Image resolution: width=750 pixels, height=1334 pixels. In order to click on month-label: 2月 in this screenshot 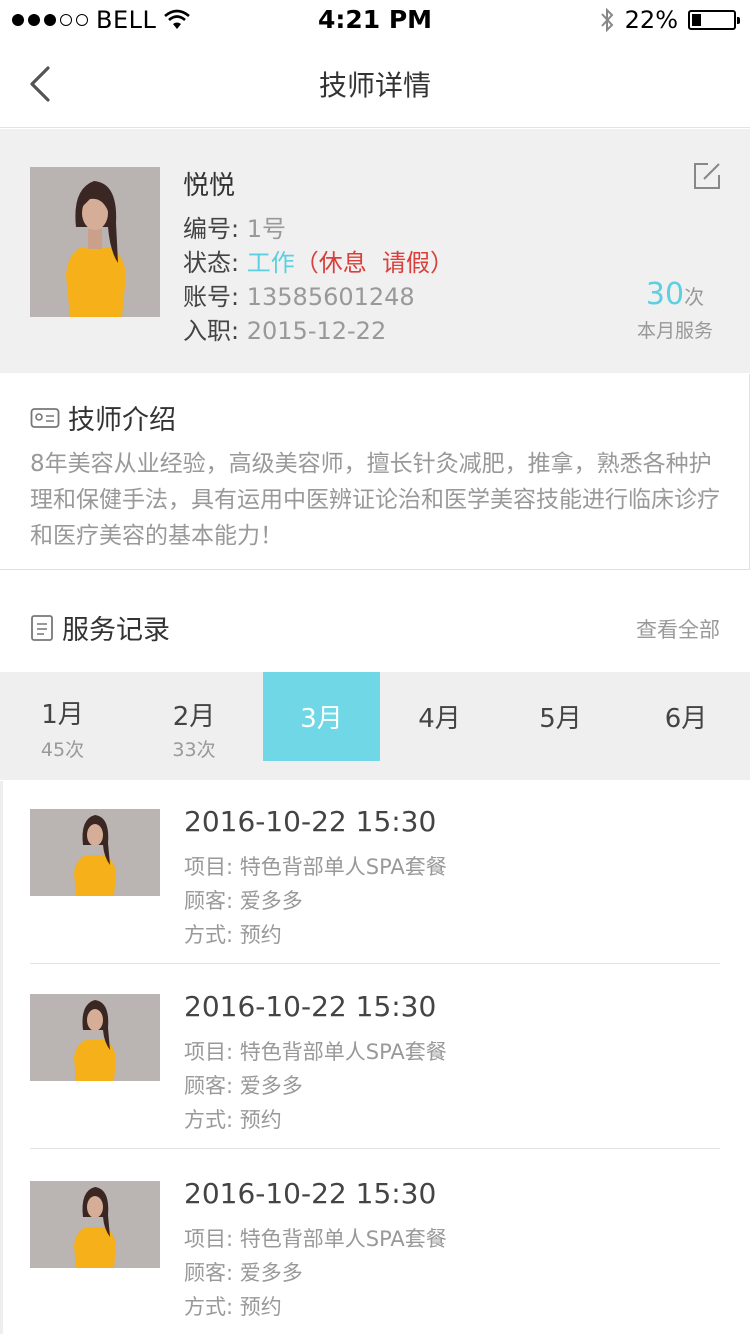, I will do `click(194, 717)`.